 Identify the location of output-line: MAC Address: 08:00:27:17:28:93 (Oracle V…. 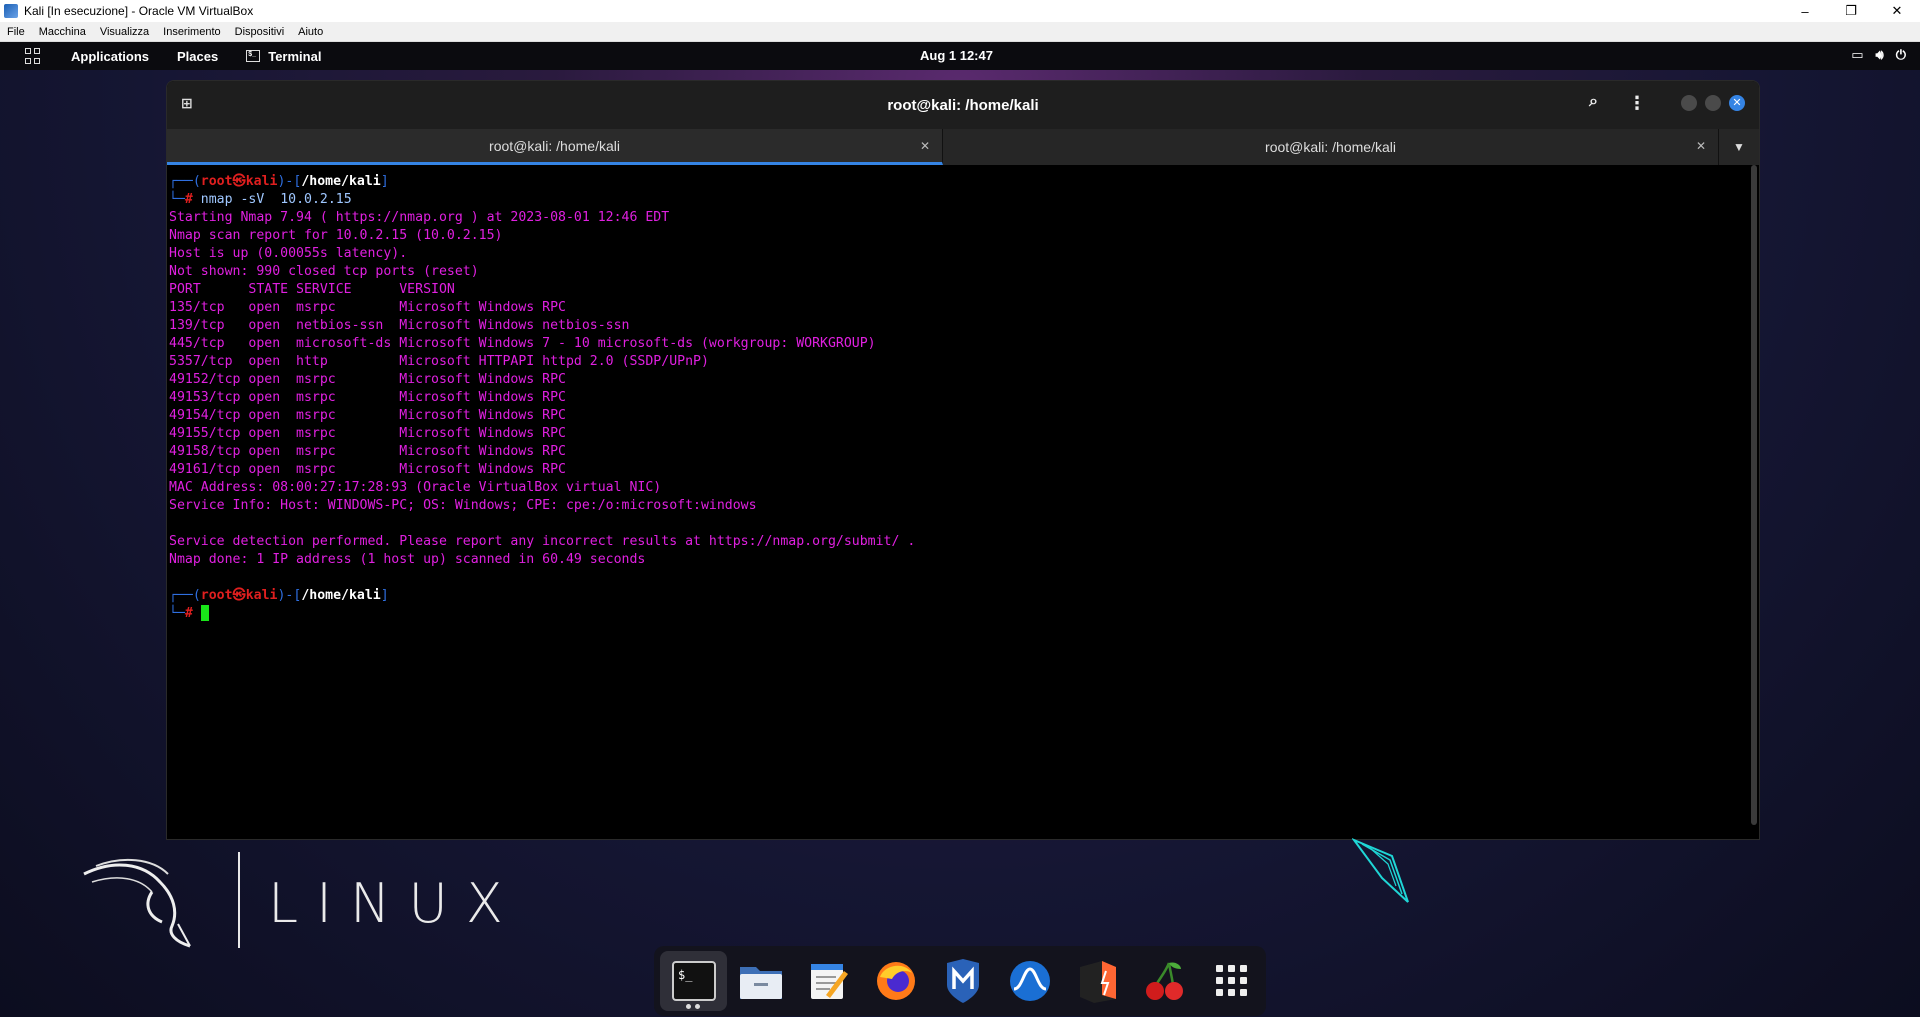
(415, 487).